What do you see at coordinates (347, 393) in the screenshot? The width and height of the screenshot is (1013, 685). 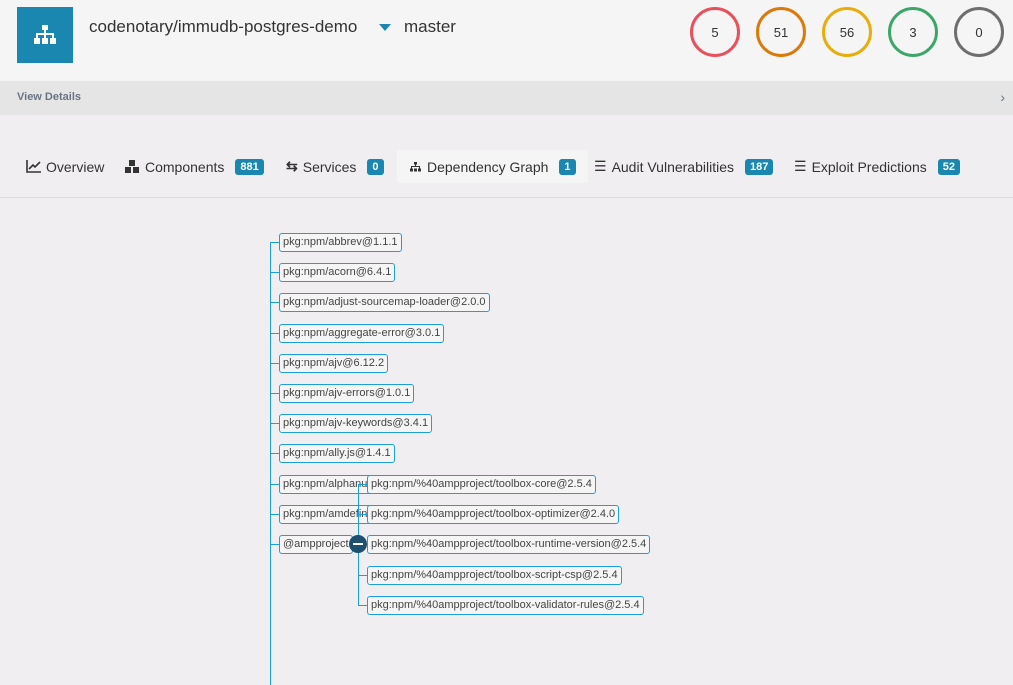 I see `tree-node: pkg:npm/ajv-errors@1.0.1` at bounding box center [347, 393].